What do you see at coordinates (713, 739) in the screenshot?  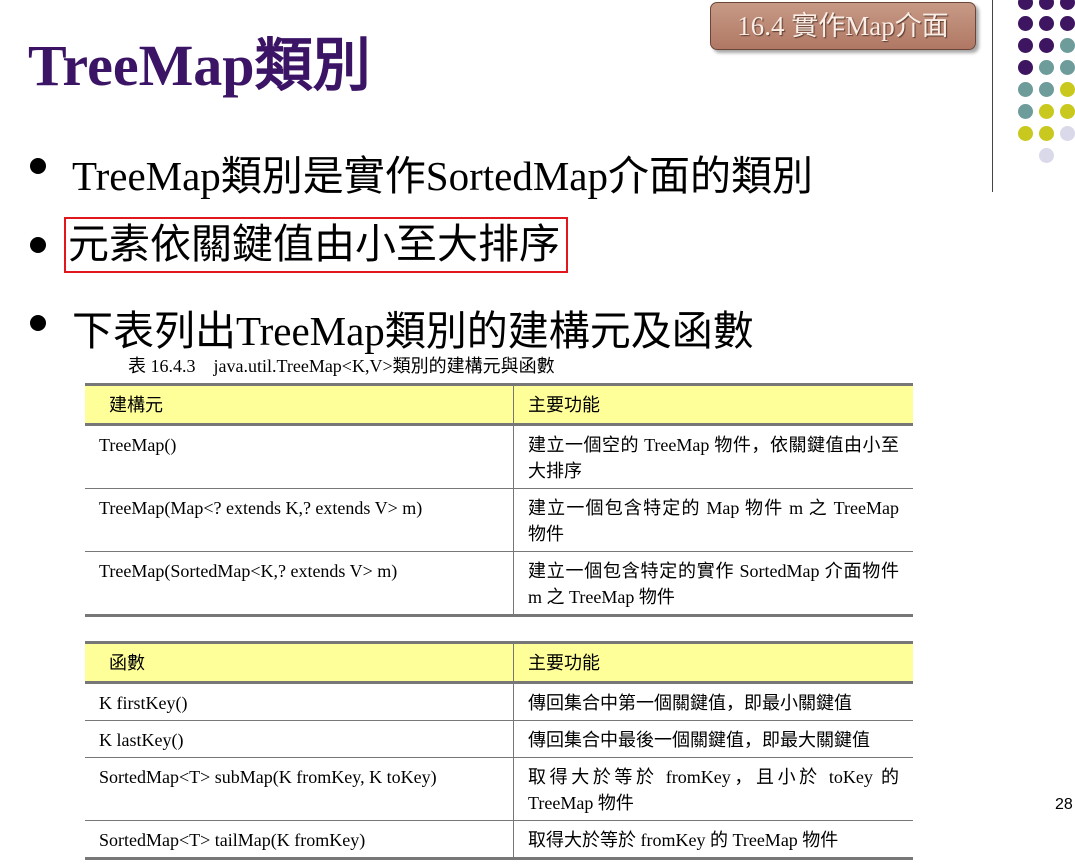 I see `table-cell: 傳回集合中最後一個關鍵值，即最大關鍵值` at bounding box center [713, 739].